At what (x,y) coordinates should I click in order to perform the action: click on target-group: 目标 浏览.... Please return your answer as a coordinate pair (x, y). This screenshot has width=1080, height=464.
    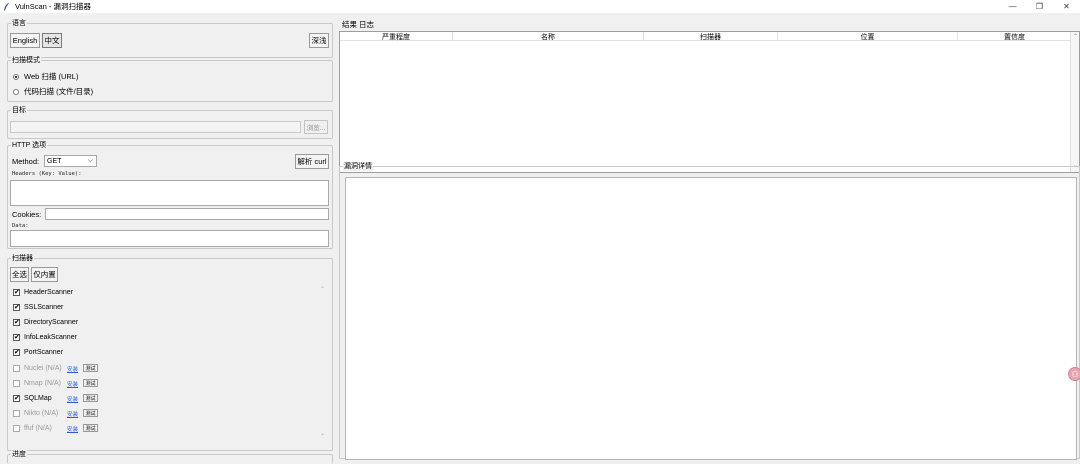
    Looking at the image, I should click on (170, 122).